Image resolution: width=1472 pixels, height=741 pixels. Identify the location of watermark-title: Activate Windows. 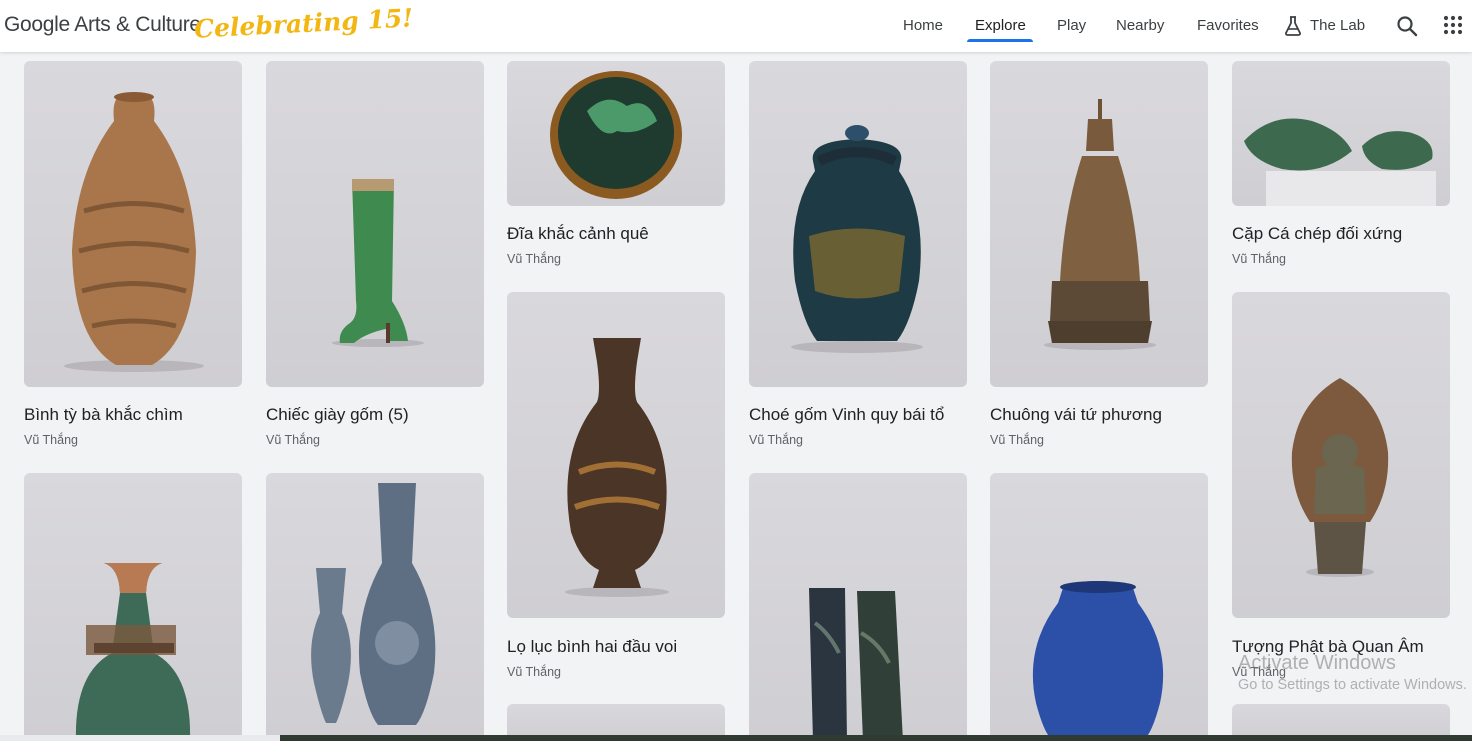
(1317, 663).